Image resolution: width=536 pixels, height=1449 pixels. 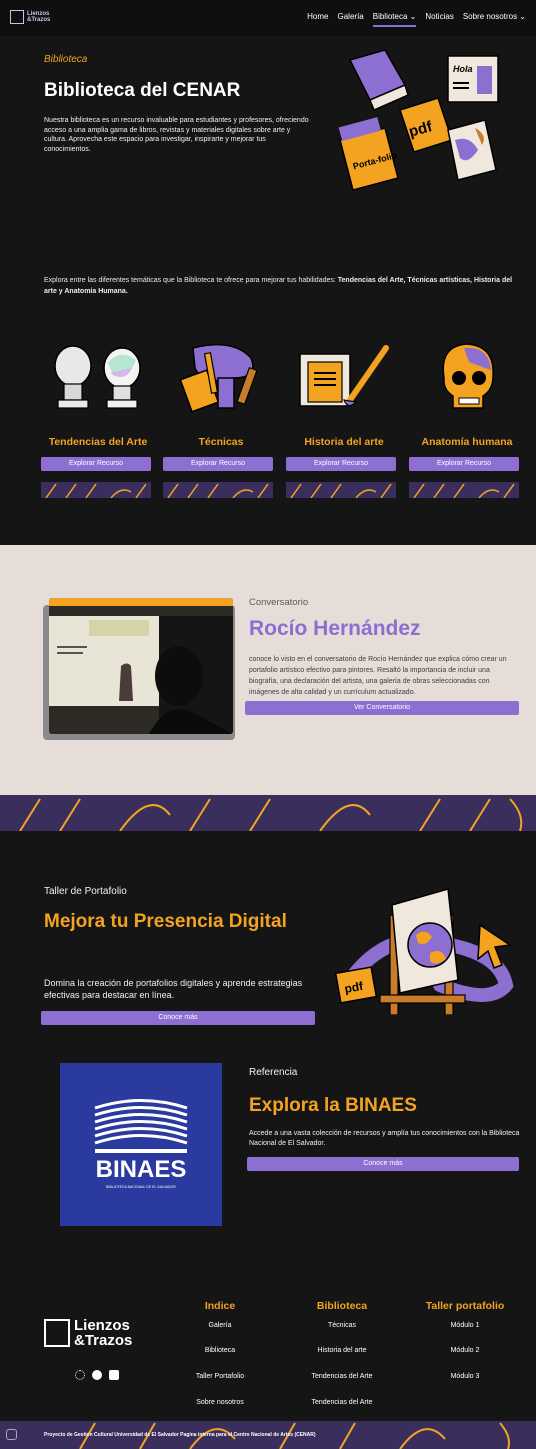 What do you see at coordinates (85, 891) in the screenshot?
I see `taller-kicker: Taller de Portafolio` at bounding box center [85, 891].